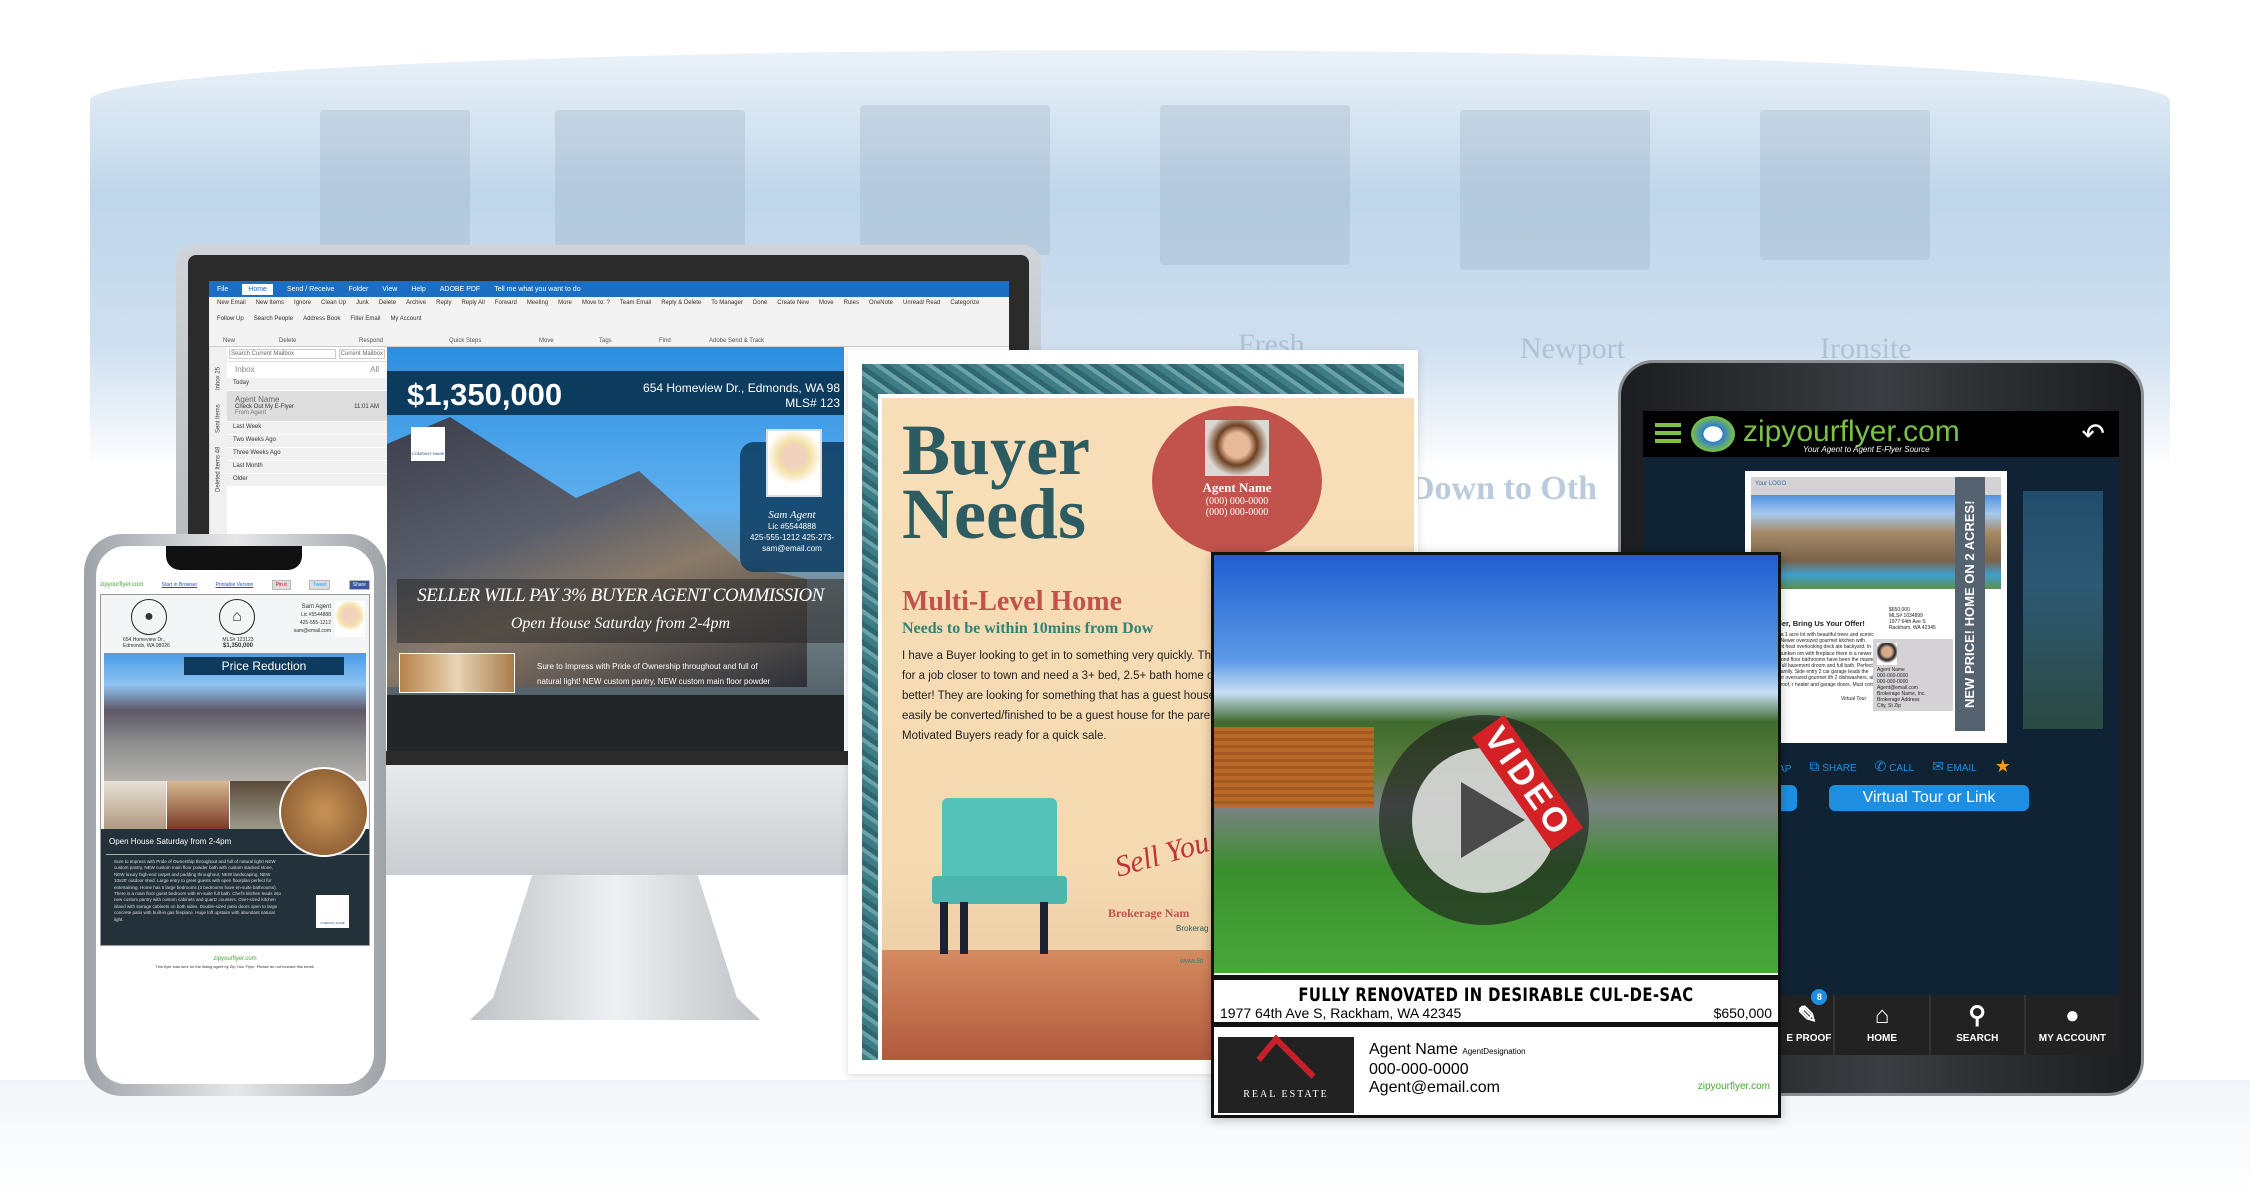 The width and height of the screenshot is (2250, 1200). What do you see at coordinates (180, 585) in the screenshot?
I see `start-in-browser-link: Start in Browser` at bounding box center [180, 585].